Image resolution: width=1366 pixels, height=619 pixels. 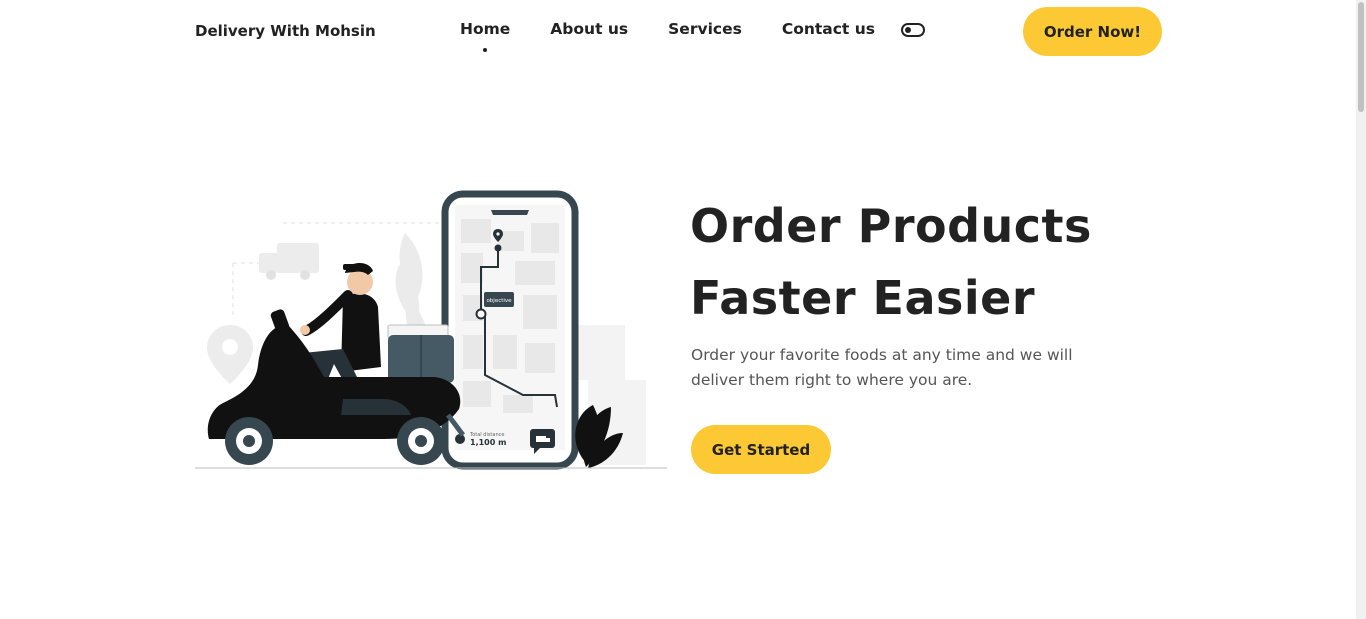 What do you see at coordinates (891, 226) in the screenshot?
I see `hero-title-line-1: Order Products` at bounding box center [891, 226].